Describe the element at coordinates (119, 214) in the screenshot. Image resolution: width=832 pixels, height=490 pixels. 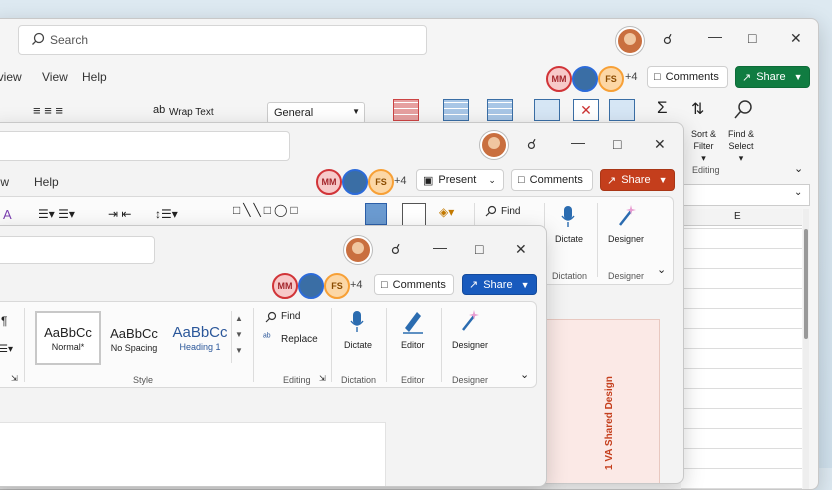
I see `indent-icon: ⇥ ⇤` at that location.